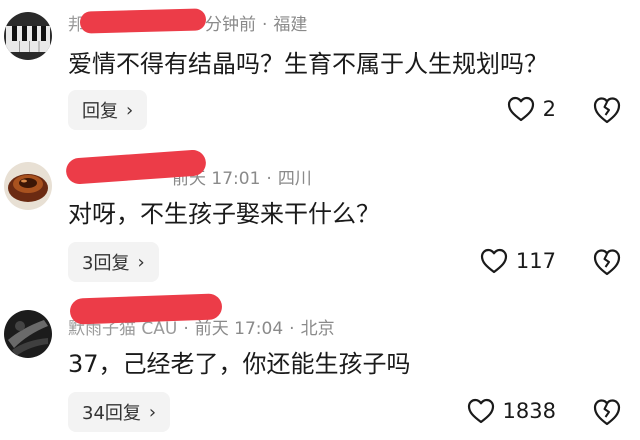 This screenshot has width=640, height=440. I want to click on comment-time: 前天 17:04, so click(239, 329).